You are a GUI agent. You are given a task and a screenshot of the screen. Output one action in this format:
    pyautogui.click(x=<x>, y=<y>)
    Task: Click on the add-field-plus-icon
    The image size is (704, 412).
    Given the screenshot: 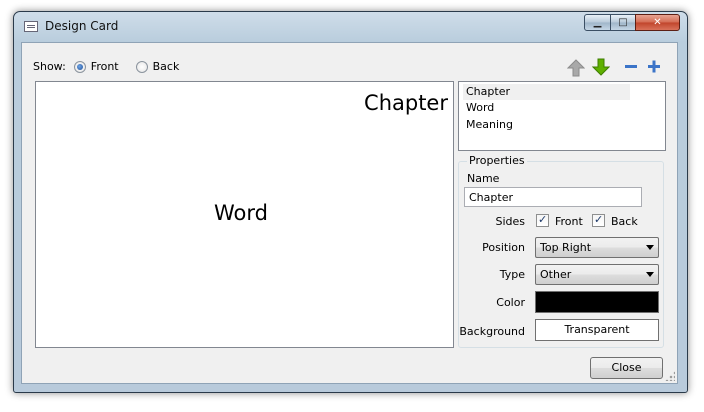 What is the action you would take?
    pyautogui.click(x=654, y=66)
    